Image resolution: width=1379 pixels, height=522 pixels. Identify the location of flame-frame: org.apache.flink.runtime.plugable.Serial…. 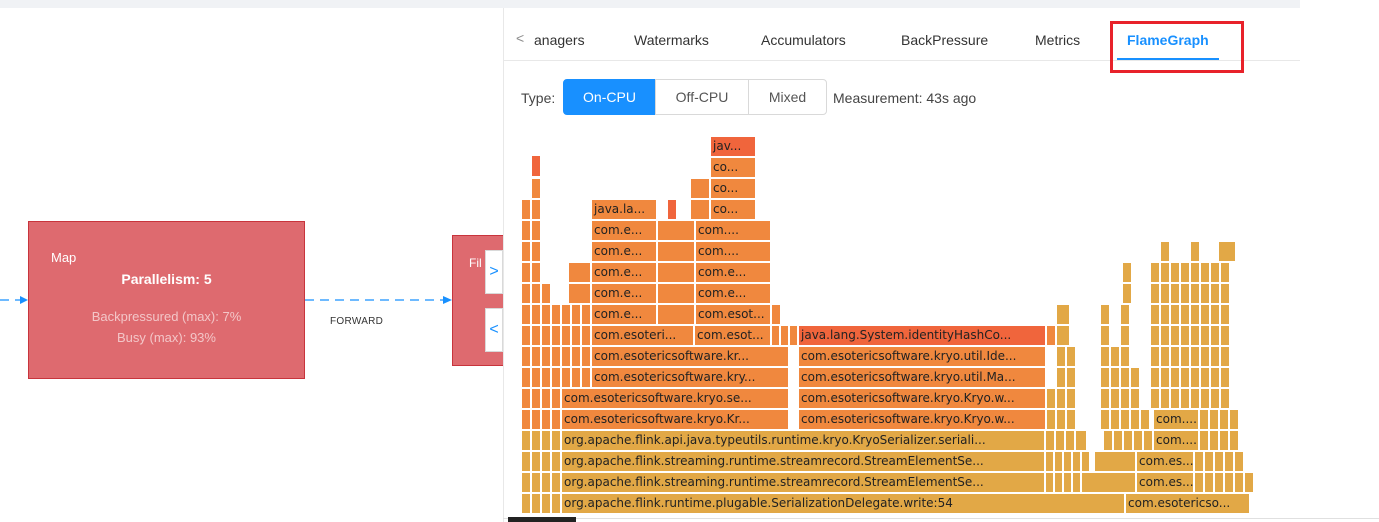
(843, 503).